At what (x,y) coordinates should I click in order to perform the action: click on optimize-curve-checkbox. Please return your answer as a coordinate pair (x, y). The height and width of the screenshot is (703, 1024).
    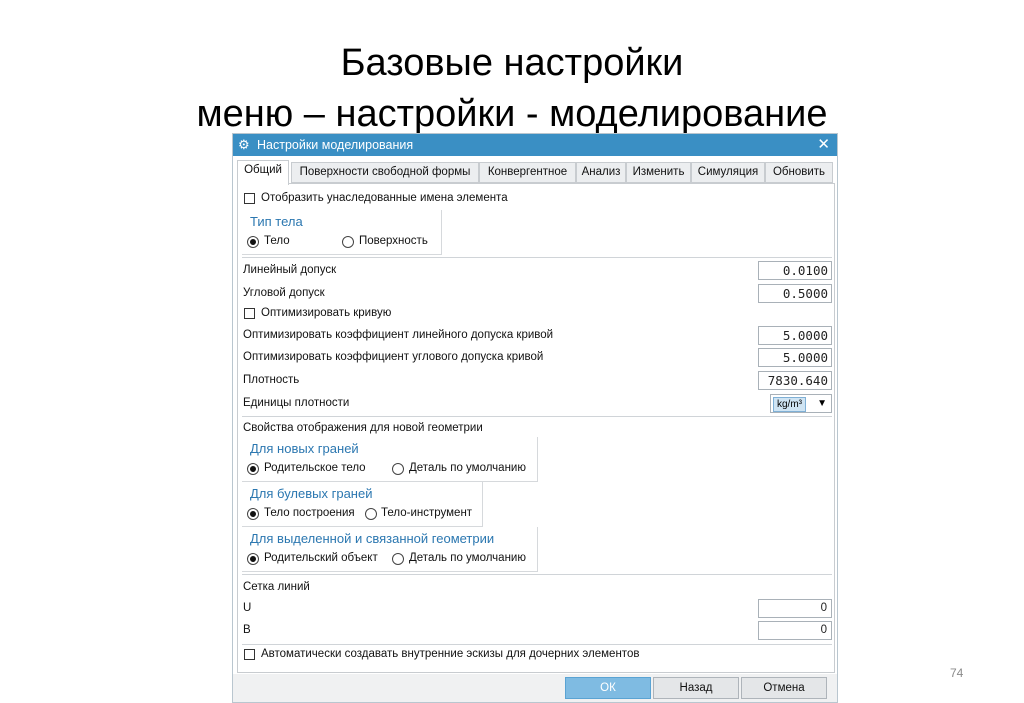
    Looking at the image, I should click on (249, 313).